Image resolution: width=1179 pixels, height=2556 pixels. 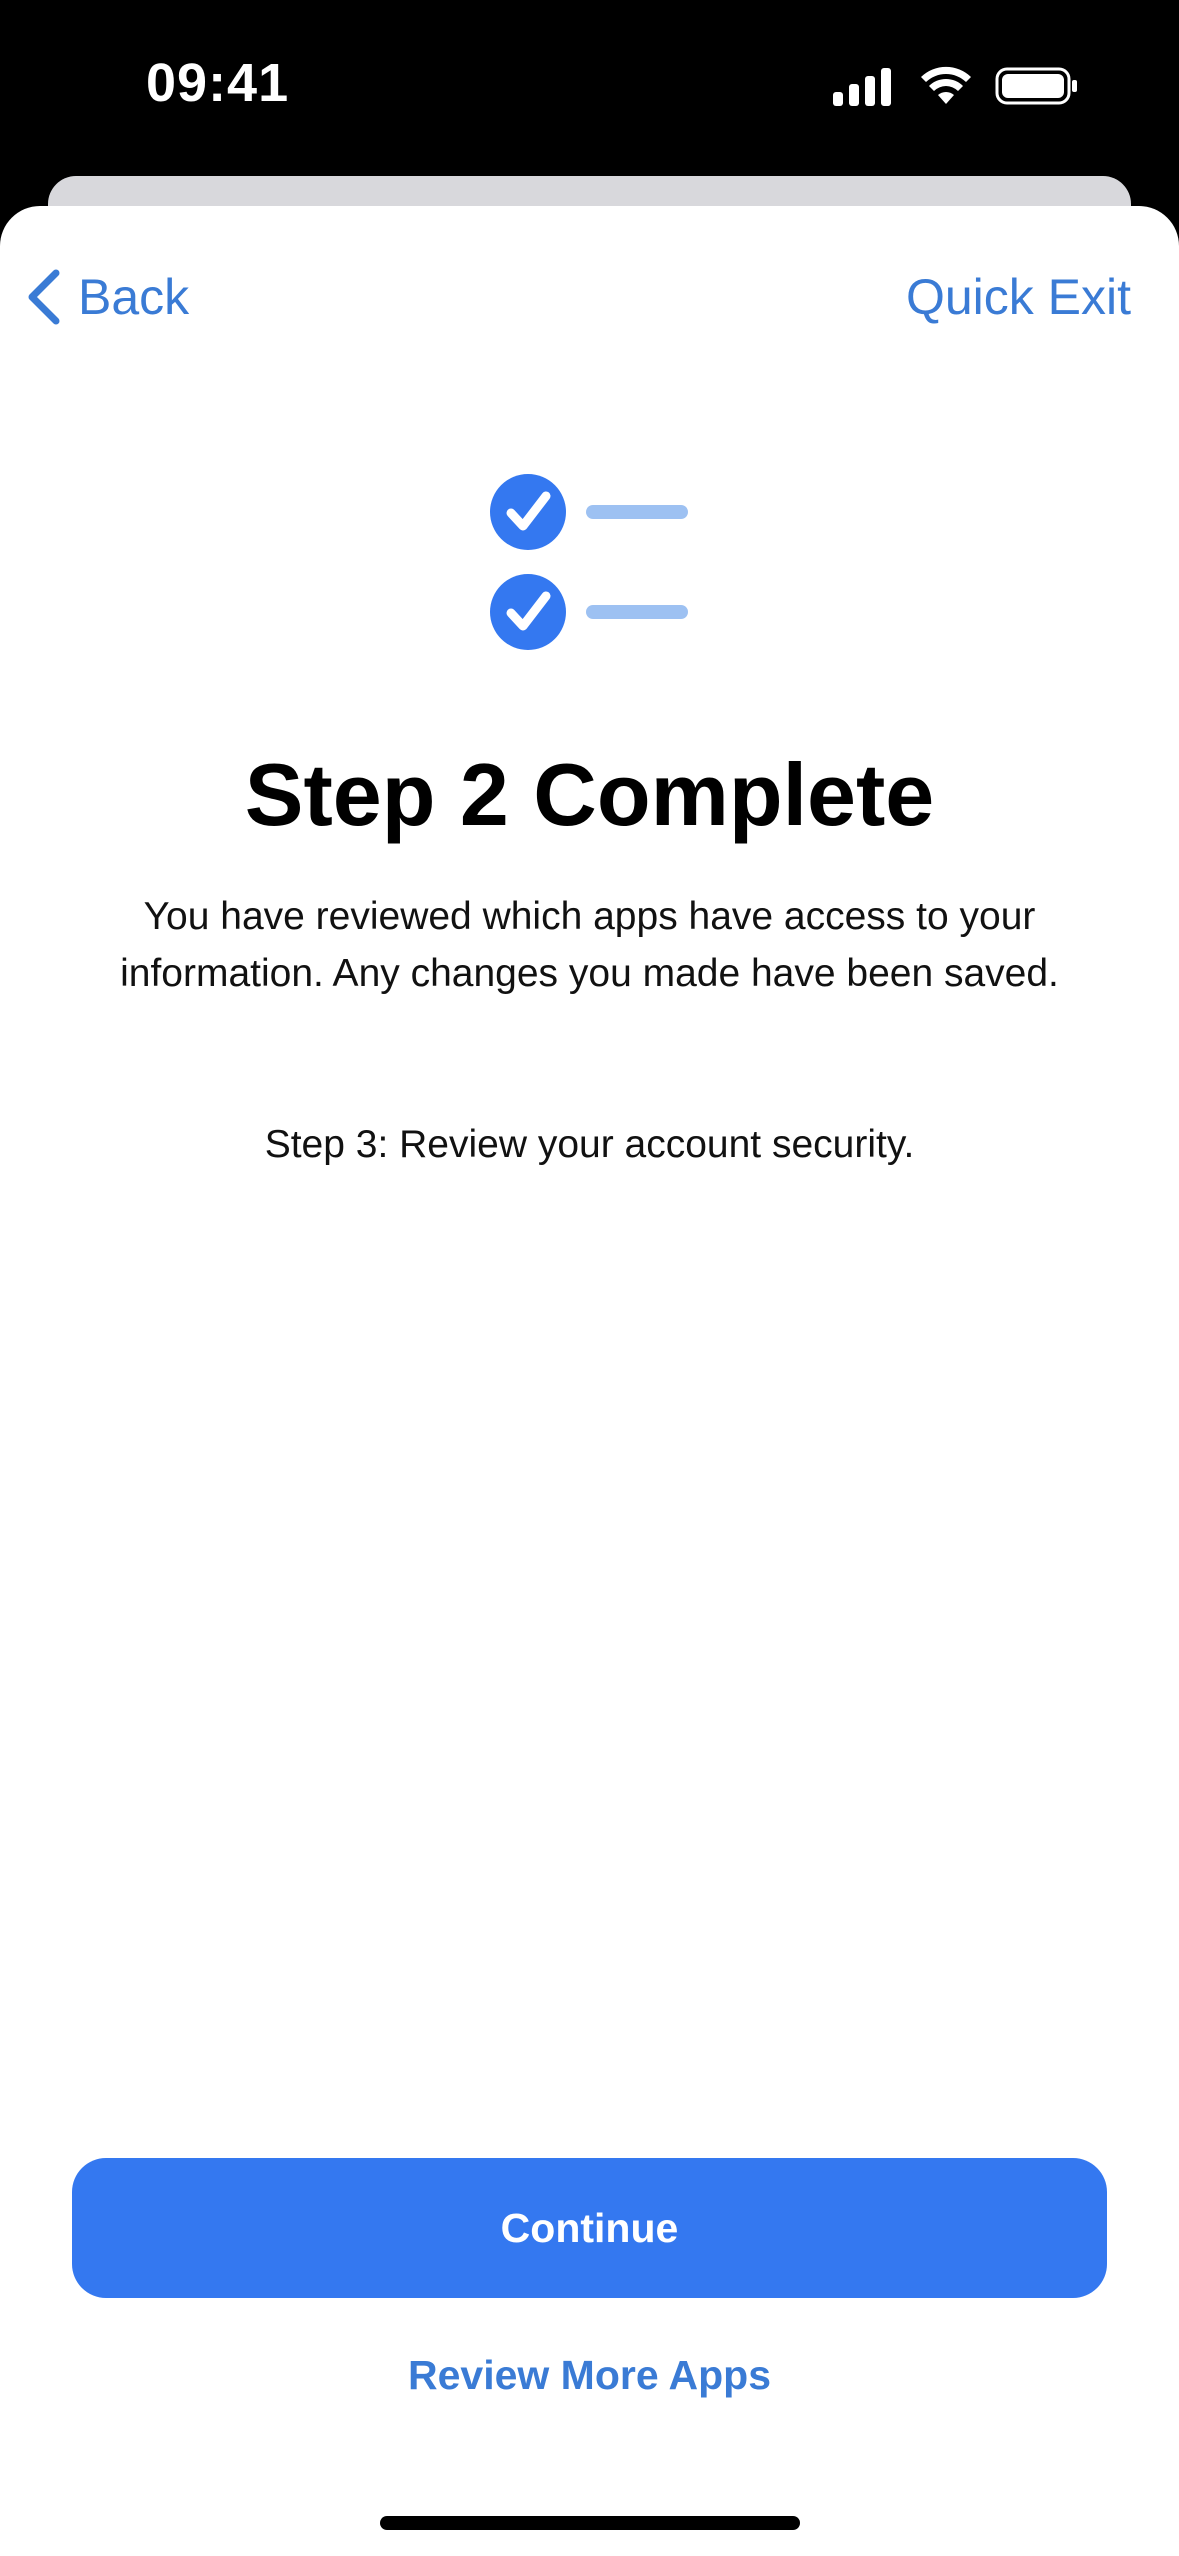 I want to click on back-label: Back, so click(x=134, y=297).